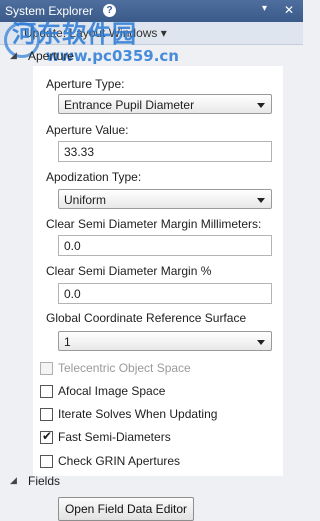 This screenshot has width=320, height=521. What do you see at coordinates (114, 437) in the screenshot?
I see `checkbox-label: Fast Semi-Diameters` at bounding box center [114, 437].